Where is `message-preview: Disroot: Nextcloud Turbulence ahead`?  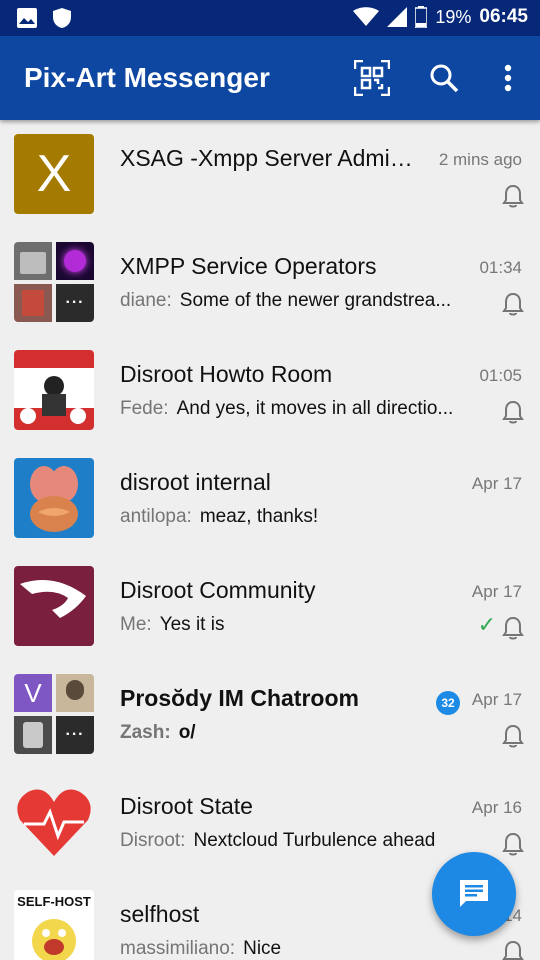 message-preview: Disroot: Nextcloud Turbulence ahead is located at coordinates (303, 841).